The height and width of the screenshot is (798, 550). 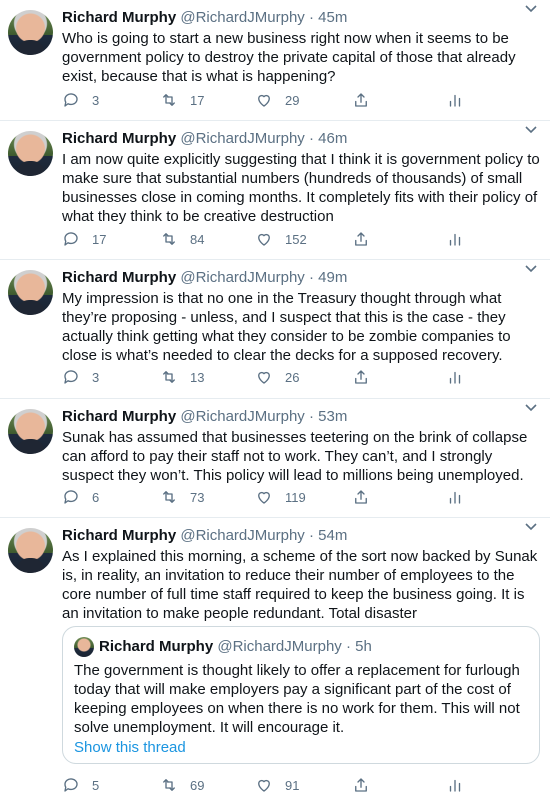 I want to click on tweet-time: 53m, so click(x=332, y=416).